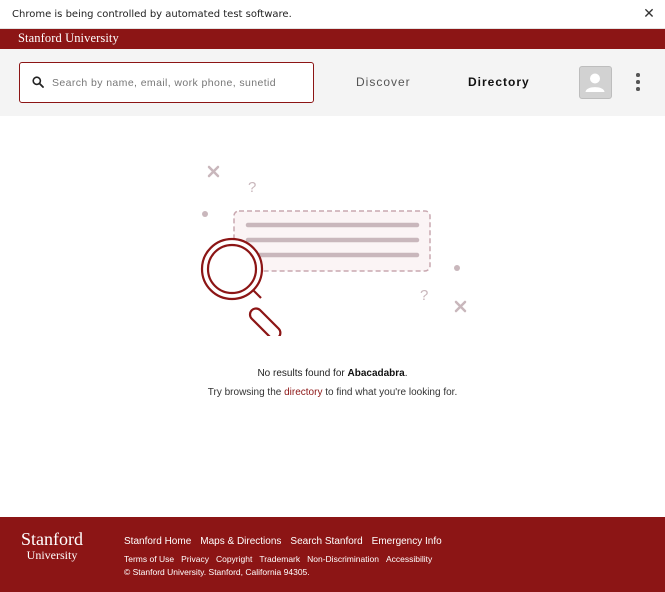 Image resolution: width=665 pixels, height=592 pixels. I want to click on footer-logo-line2: University, so click(52, 555).